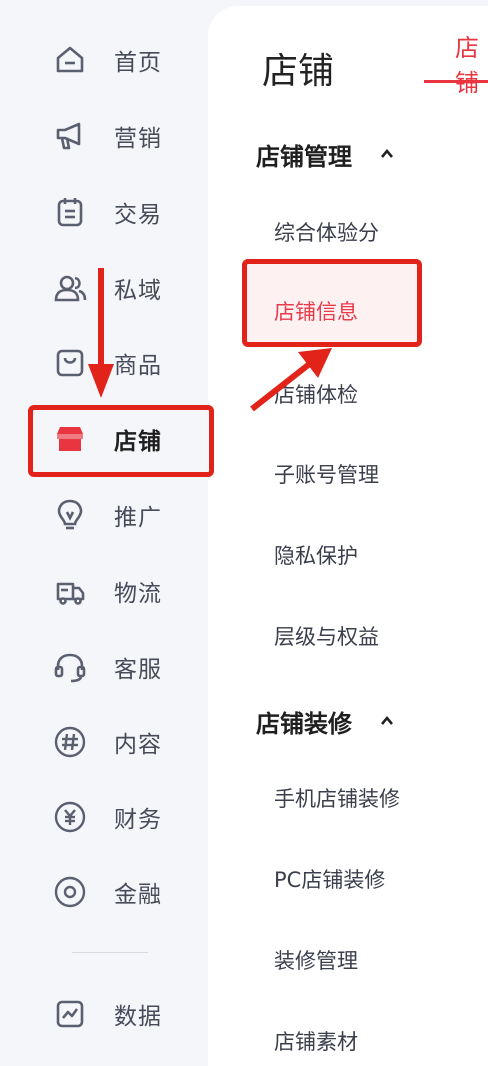 The width and height of the screenshot is (488, 1066). Describe the element at coordinates (106, 288) in the screenshot. I see `nav-item-private-domain: 私域` at that location.